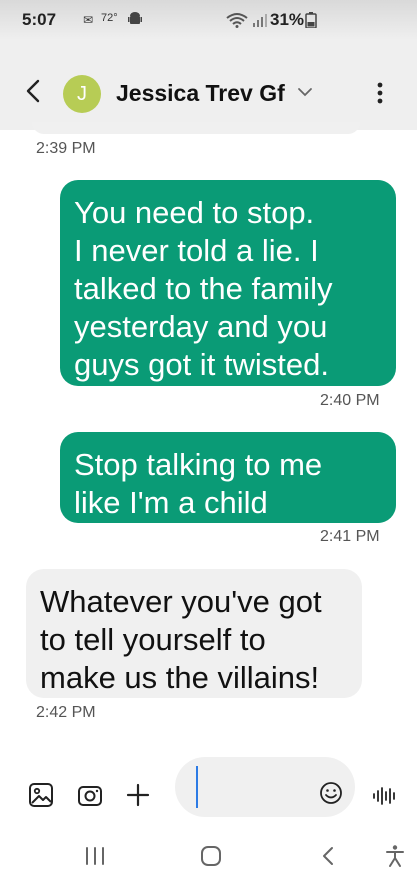  I want to click on wifi-icon, so click(237, 20).